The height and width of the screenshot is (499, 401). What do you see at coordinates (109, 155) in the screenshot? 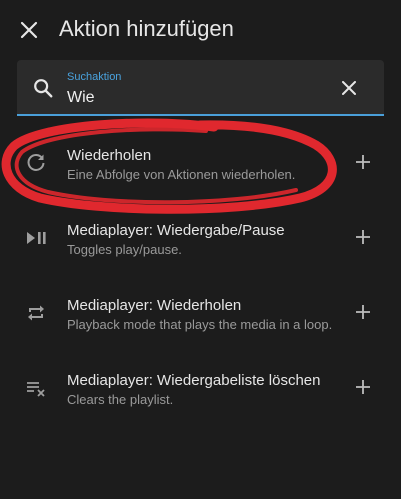
I see `list-item-title: Wiederholen` at bounding box center [109, 155].